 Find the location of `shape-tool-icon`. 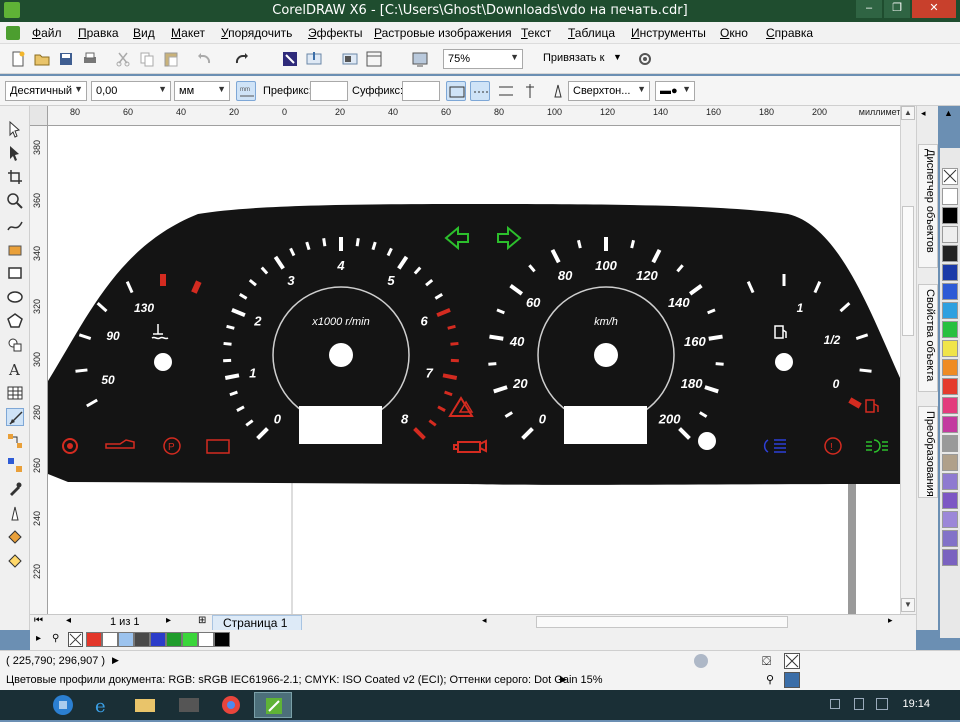

shape-tool-icon is located at coordinates (15, 153).